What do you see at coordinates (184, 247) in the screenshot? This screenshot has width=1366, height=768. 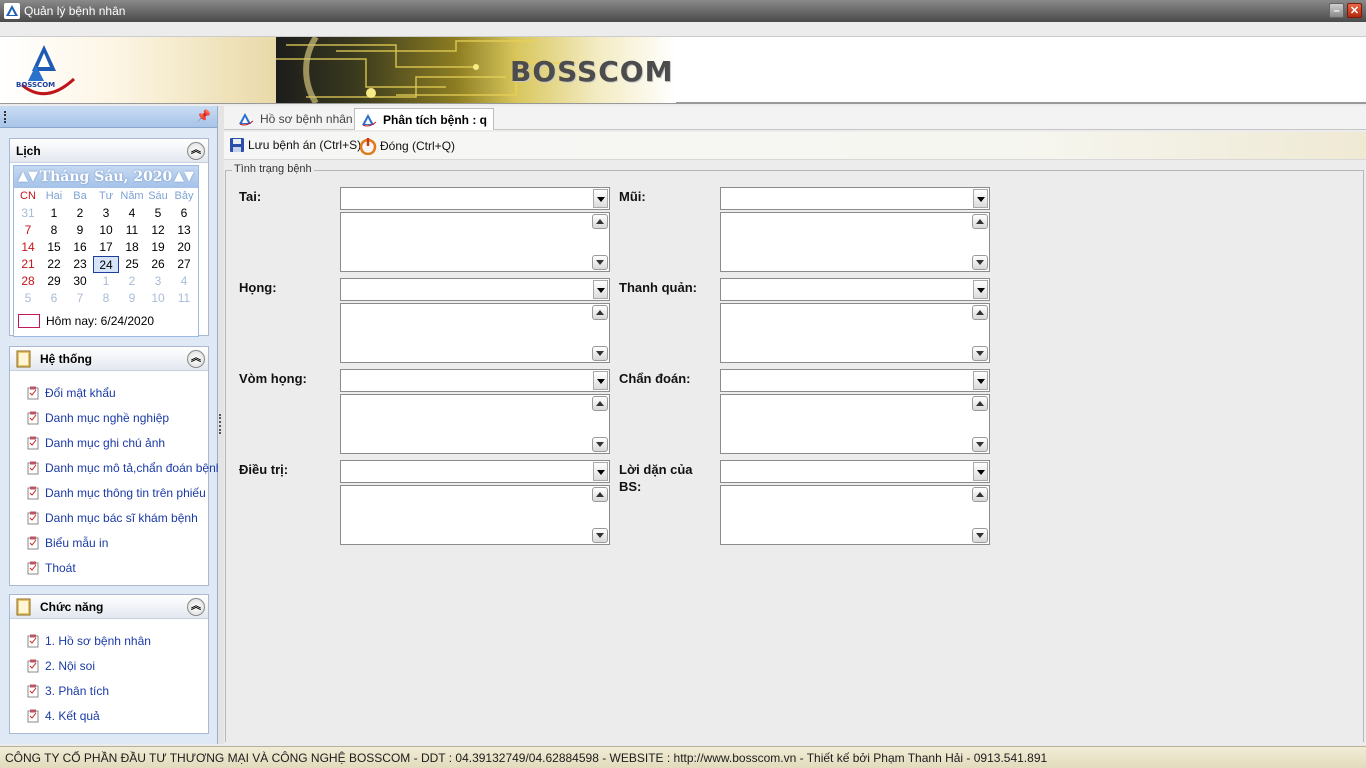 I see `calendar-day: 20` at bounding box center [184, 247].